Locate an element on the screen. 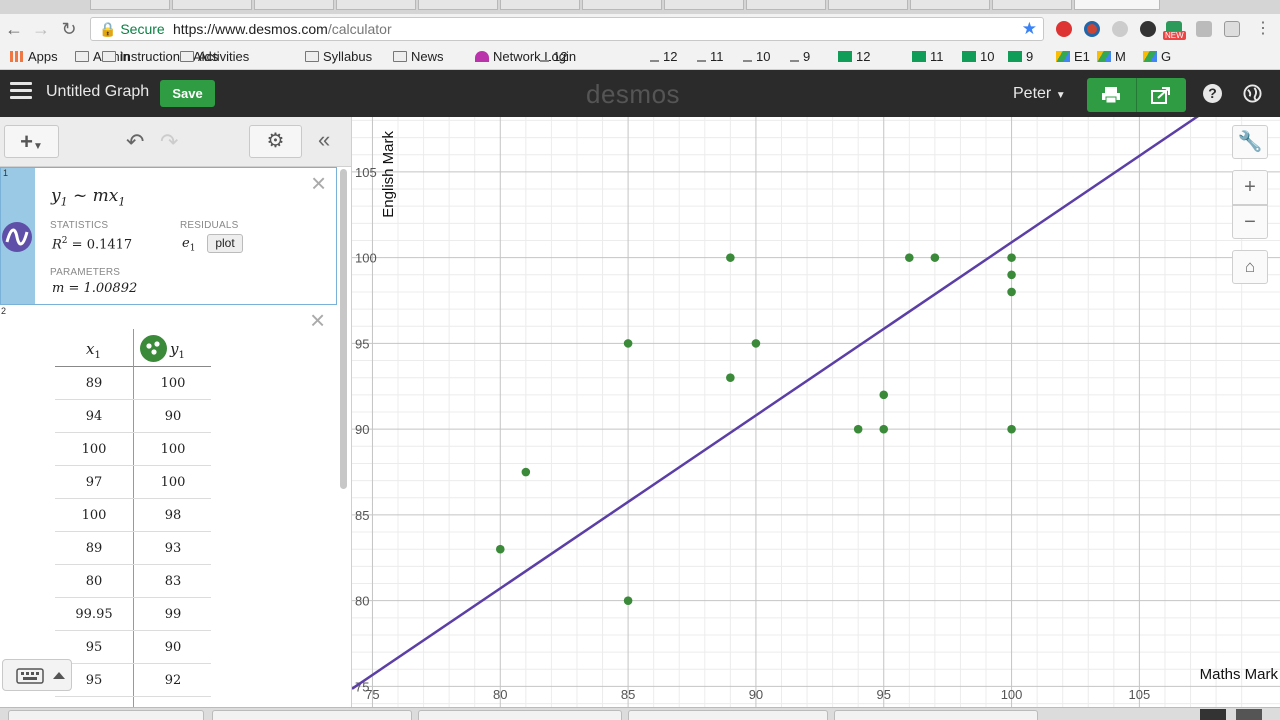 The width and height of the screenshot is (1280, 720). panel-scrollbar is located at coordinates (343, 329).